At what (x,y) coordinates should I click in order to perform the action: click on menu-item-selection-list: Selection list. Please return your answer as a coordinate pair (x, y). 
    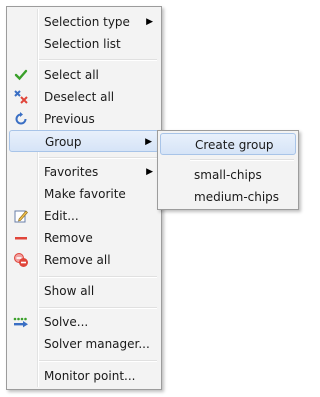
    Looking at the image, I should click on (84, 44).